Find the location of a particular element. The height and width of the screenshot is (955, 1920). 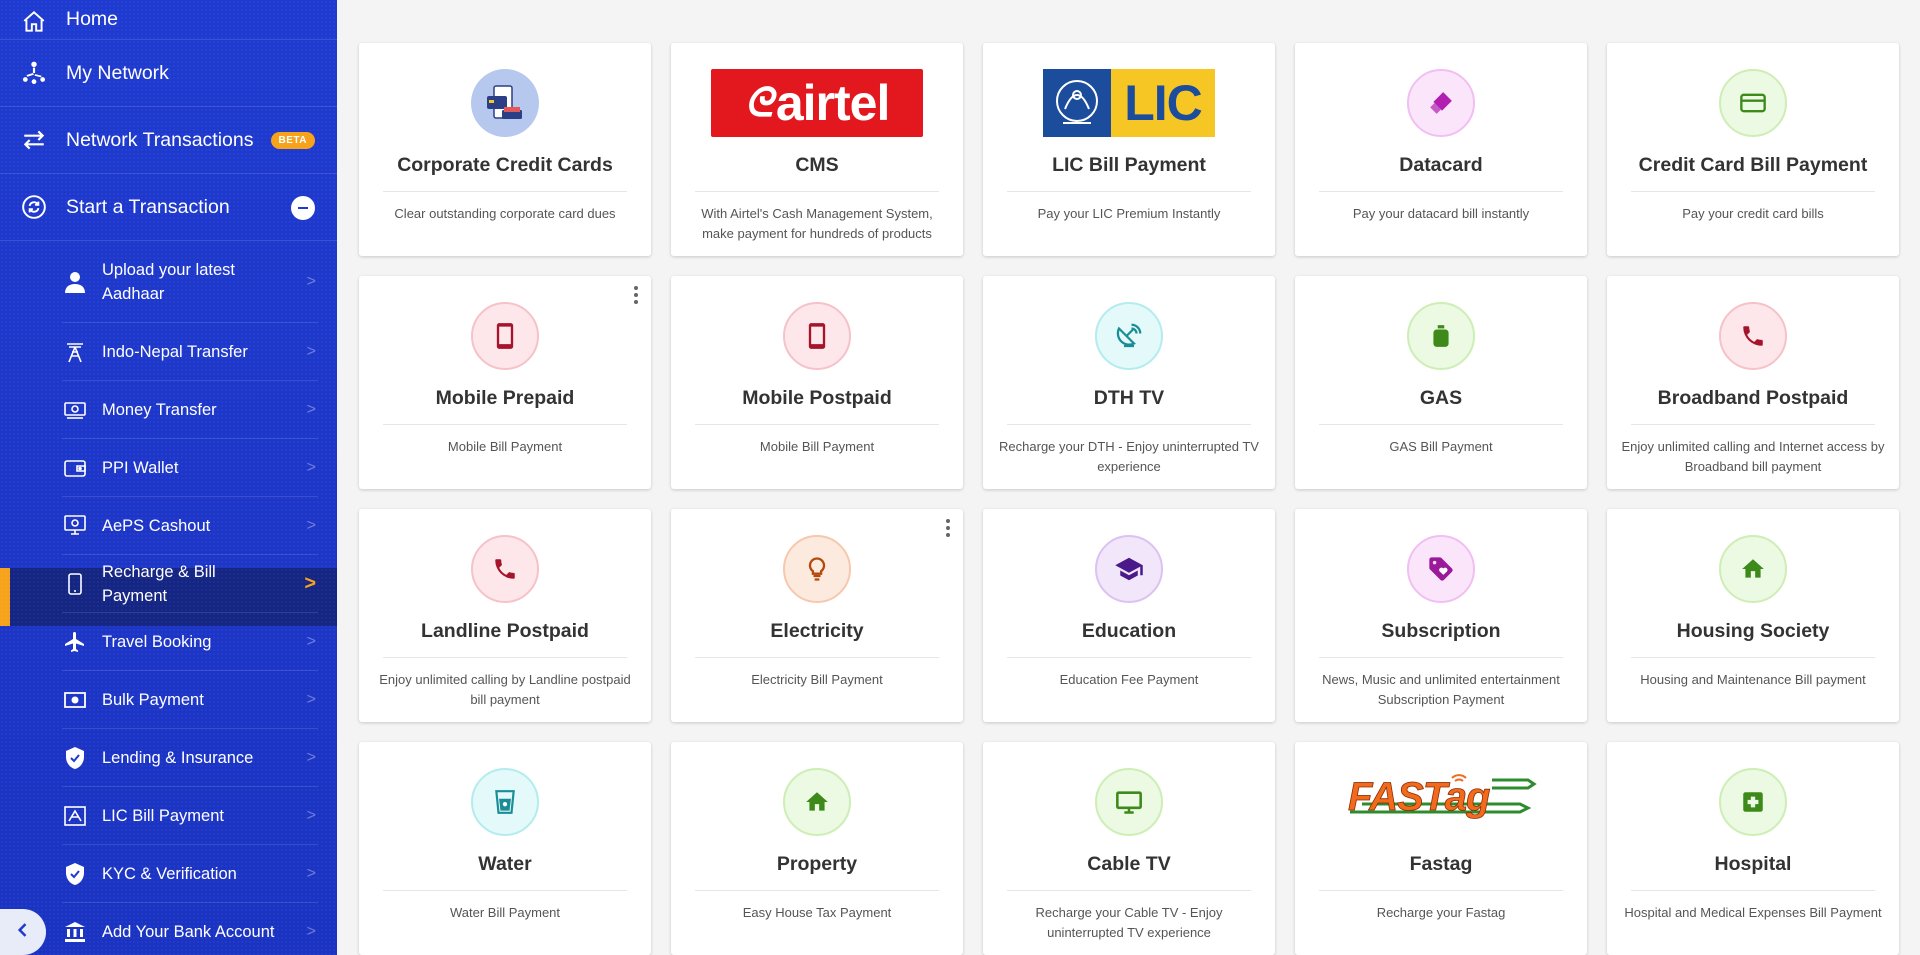

card-water: Water Water Bill Payment is located at coordinates (505, 848).